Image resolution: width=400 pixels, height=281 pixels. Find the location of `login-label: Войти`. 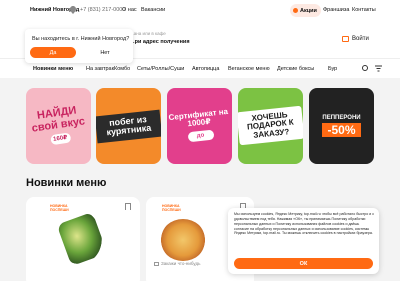

login-label: Войти is located at coordinates (360, 39).